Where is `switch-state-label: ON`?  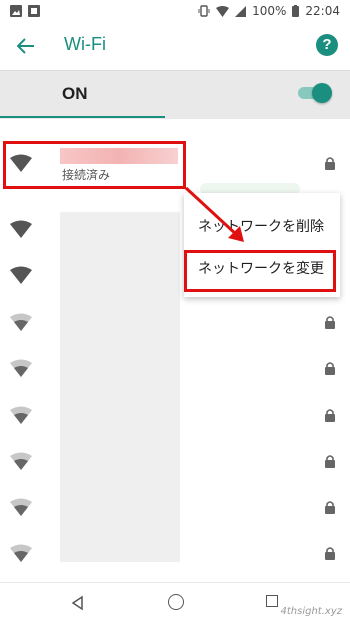 switch-state-label: ON is located at coordinates (75, 93).